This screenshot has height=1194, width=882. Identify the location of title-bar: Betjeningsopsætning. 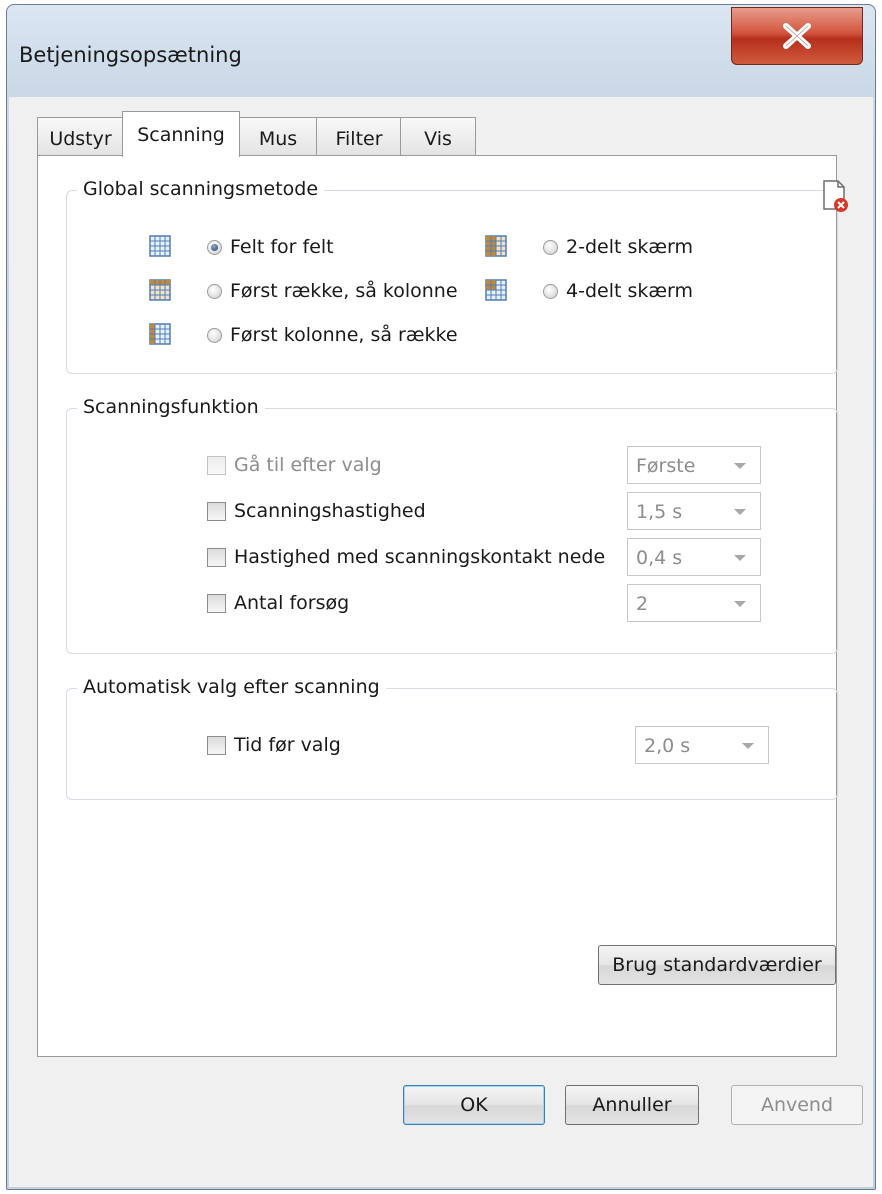
(441, 51).